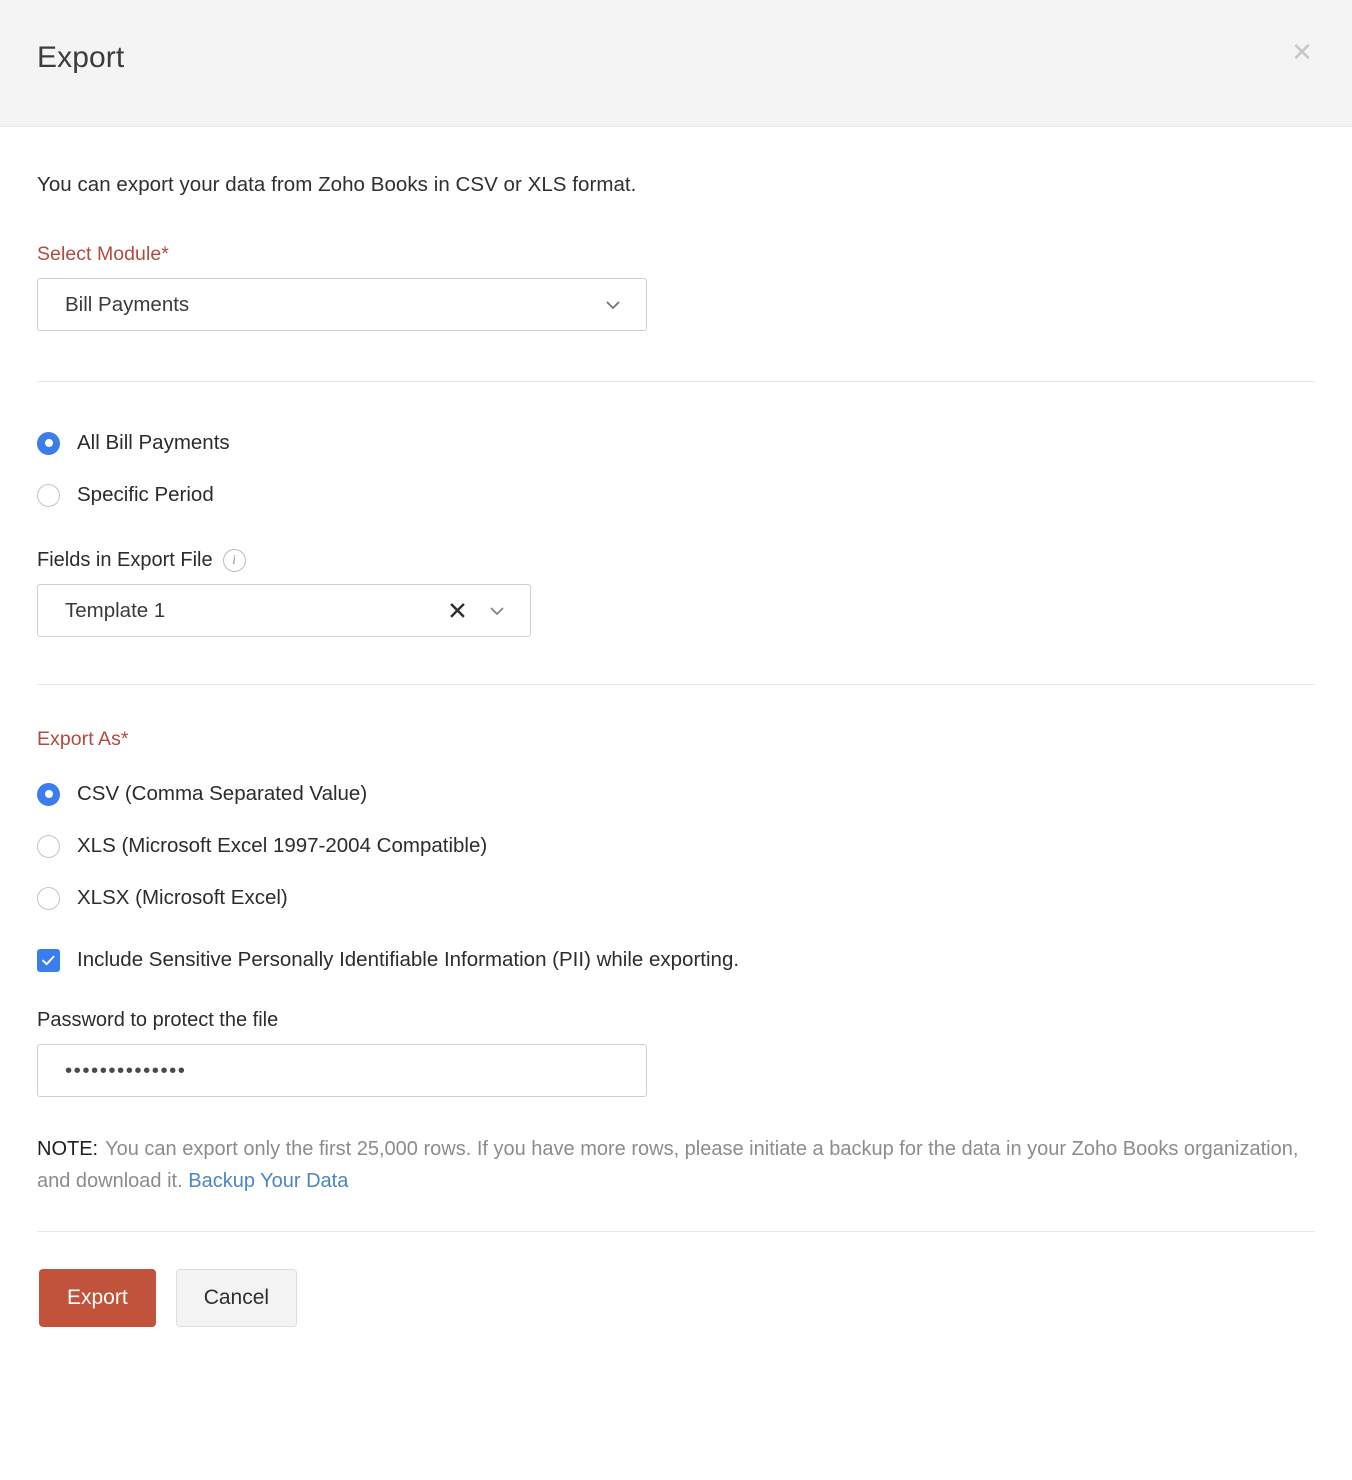 The height and width of the screenshot is (1480, 1352). What do you see at coordinates (103, 254) in the screenshot?
I see `select-module-label: Select Module*` at bounding box center [103, 254].